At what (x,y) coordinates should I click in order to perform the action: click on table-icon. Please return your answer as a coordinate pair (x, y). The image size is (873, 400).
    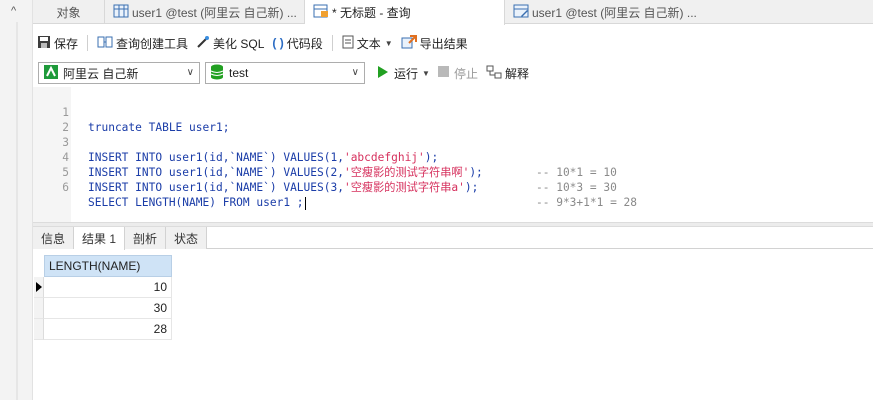
    Looking at the image, I should click on (121, 12).